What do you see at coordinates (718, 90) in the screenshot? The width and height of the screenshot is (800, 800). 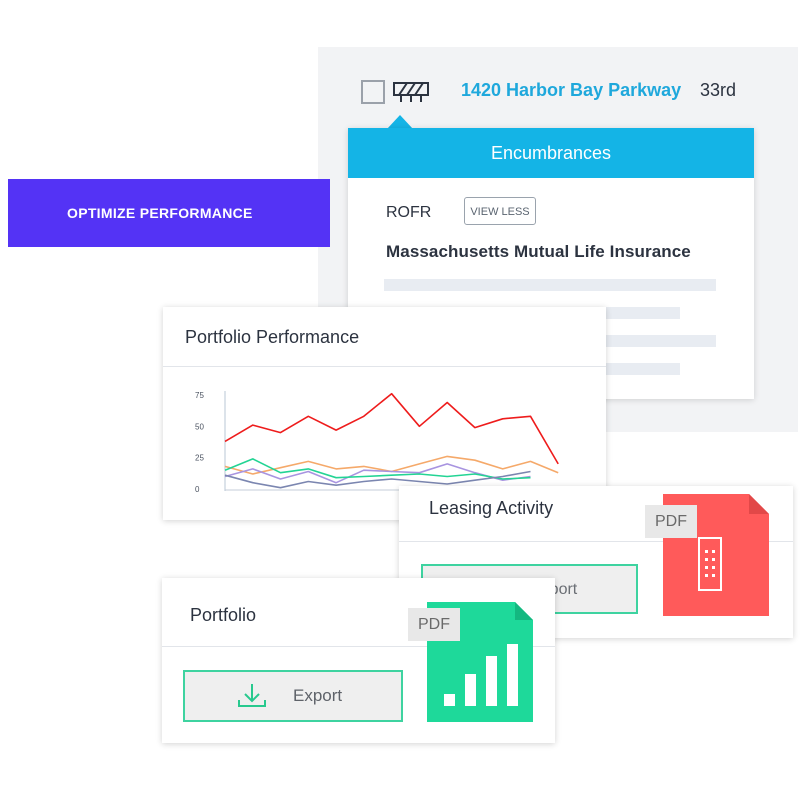 I see `property-floor: 33rd` at bounding box center [718, 90].